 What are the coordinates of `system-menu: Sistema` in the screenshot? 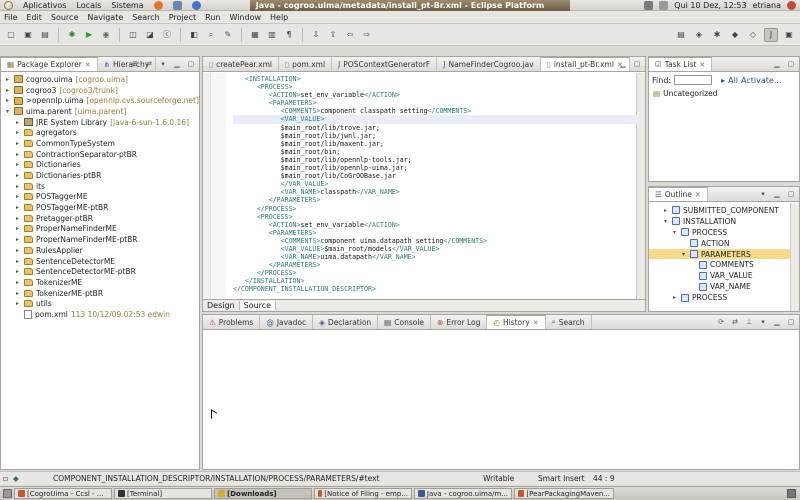 It's located at (127, 5).